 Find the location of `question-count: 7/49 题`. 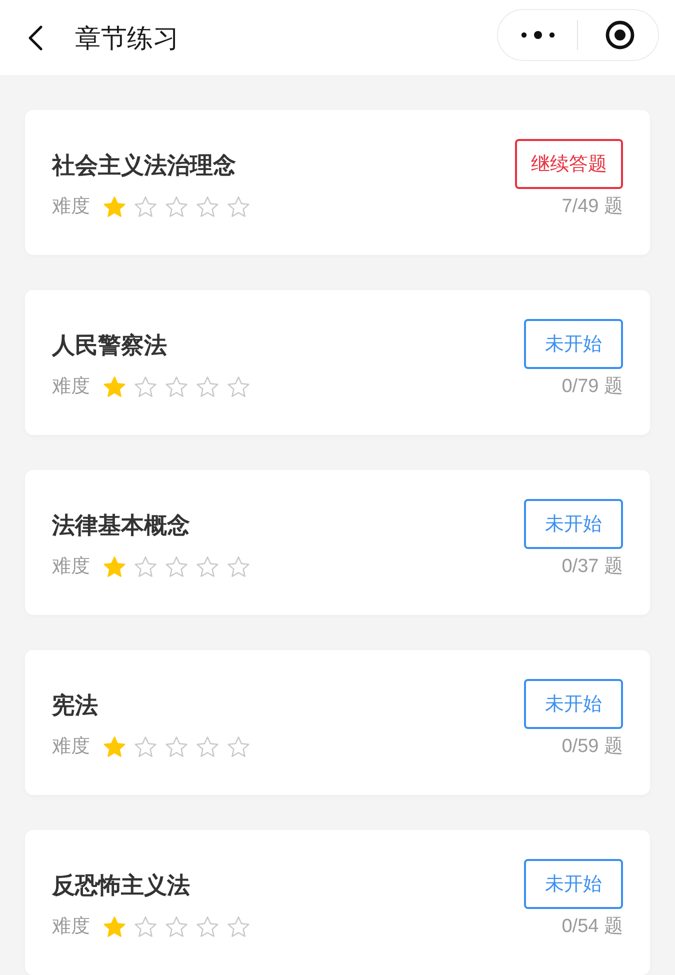

question-count: 7/49 题 is located at coordinates (592, 207).